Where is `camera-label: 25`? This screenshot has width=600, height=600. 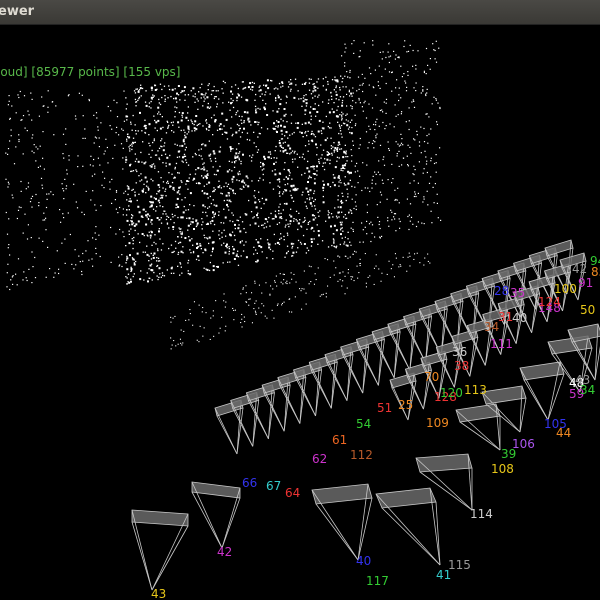
camera-label: 25 is located at coordinates (405, 405).